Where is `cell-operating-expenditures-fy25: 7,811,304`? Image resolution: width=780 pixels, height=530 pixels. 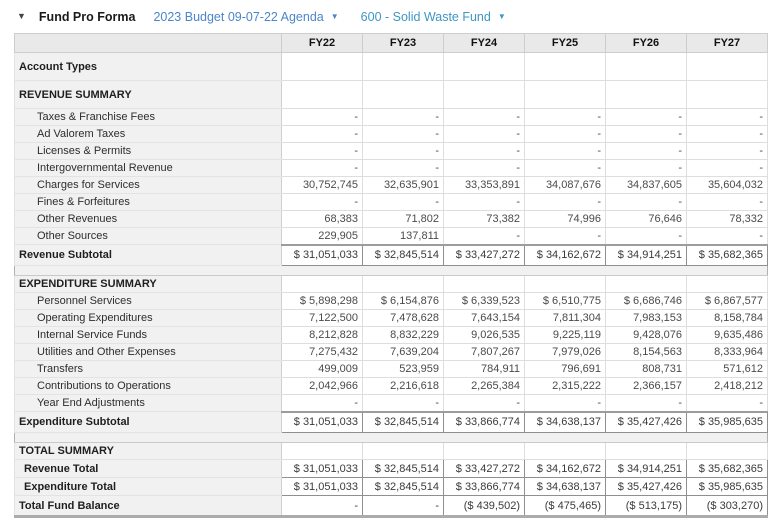 cell-operating-expenditures-fy25: 7,811,304 is located at coordinates (565, 318).